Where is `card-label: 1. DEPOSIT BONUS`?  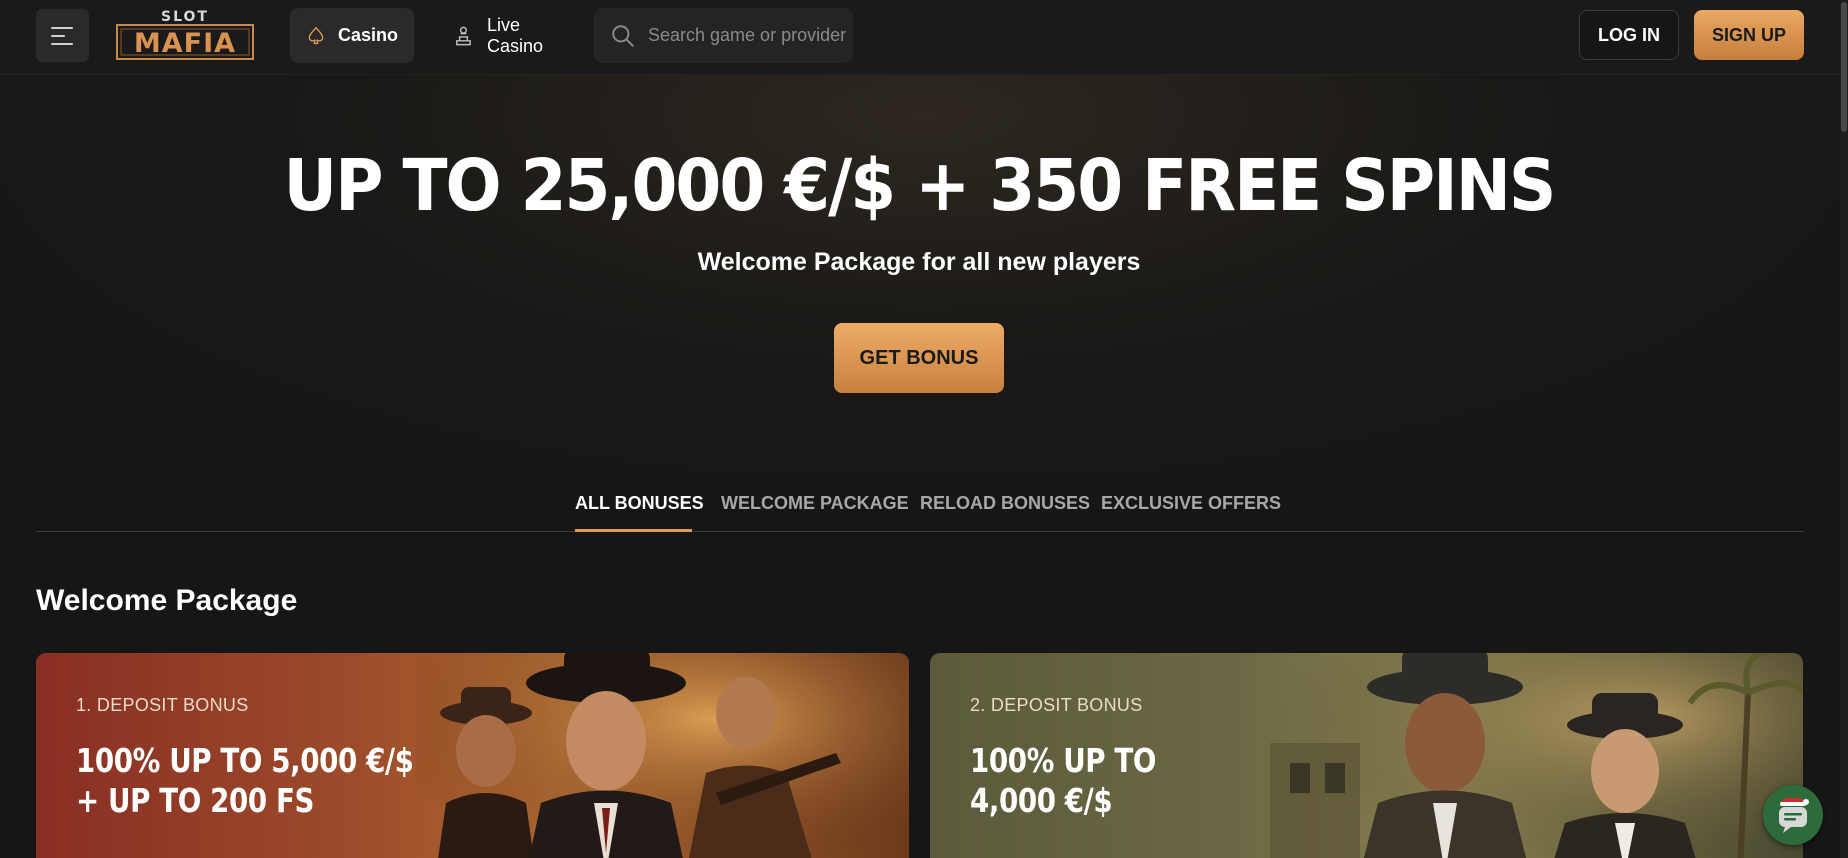 card-label: 1. DEPOSIT BONUS is located at coordinates (162, 705).